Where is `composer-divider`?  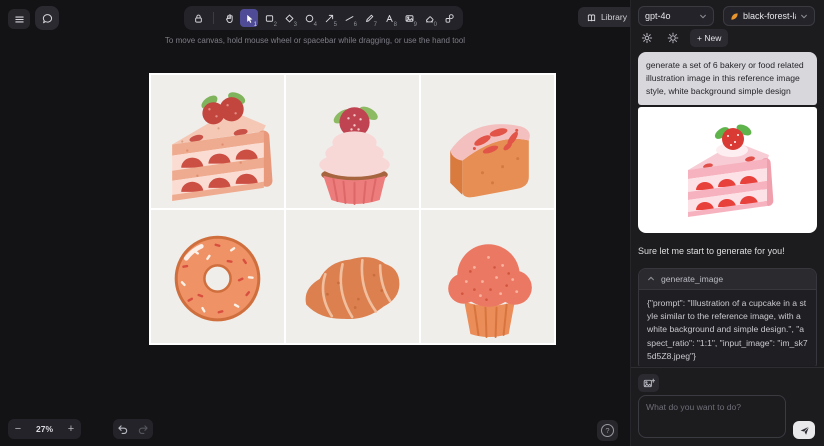
composer-divider is located at coordinates (727, 367).